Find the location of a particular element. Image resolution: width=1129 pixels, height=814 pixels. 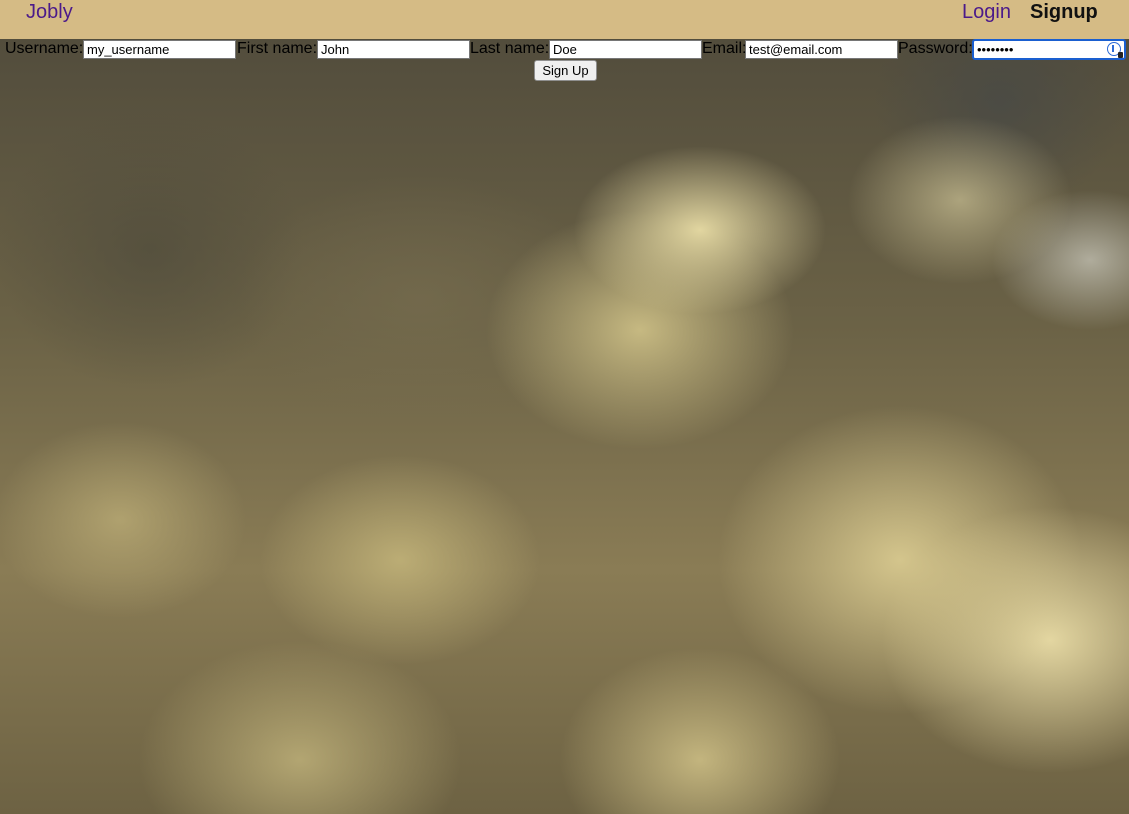

nav-signup-link: Signup is located at coordinates (1064, 12).